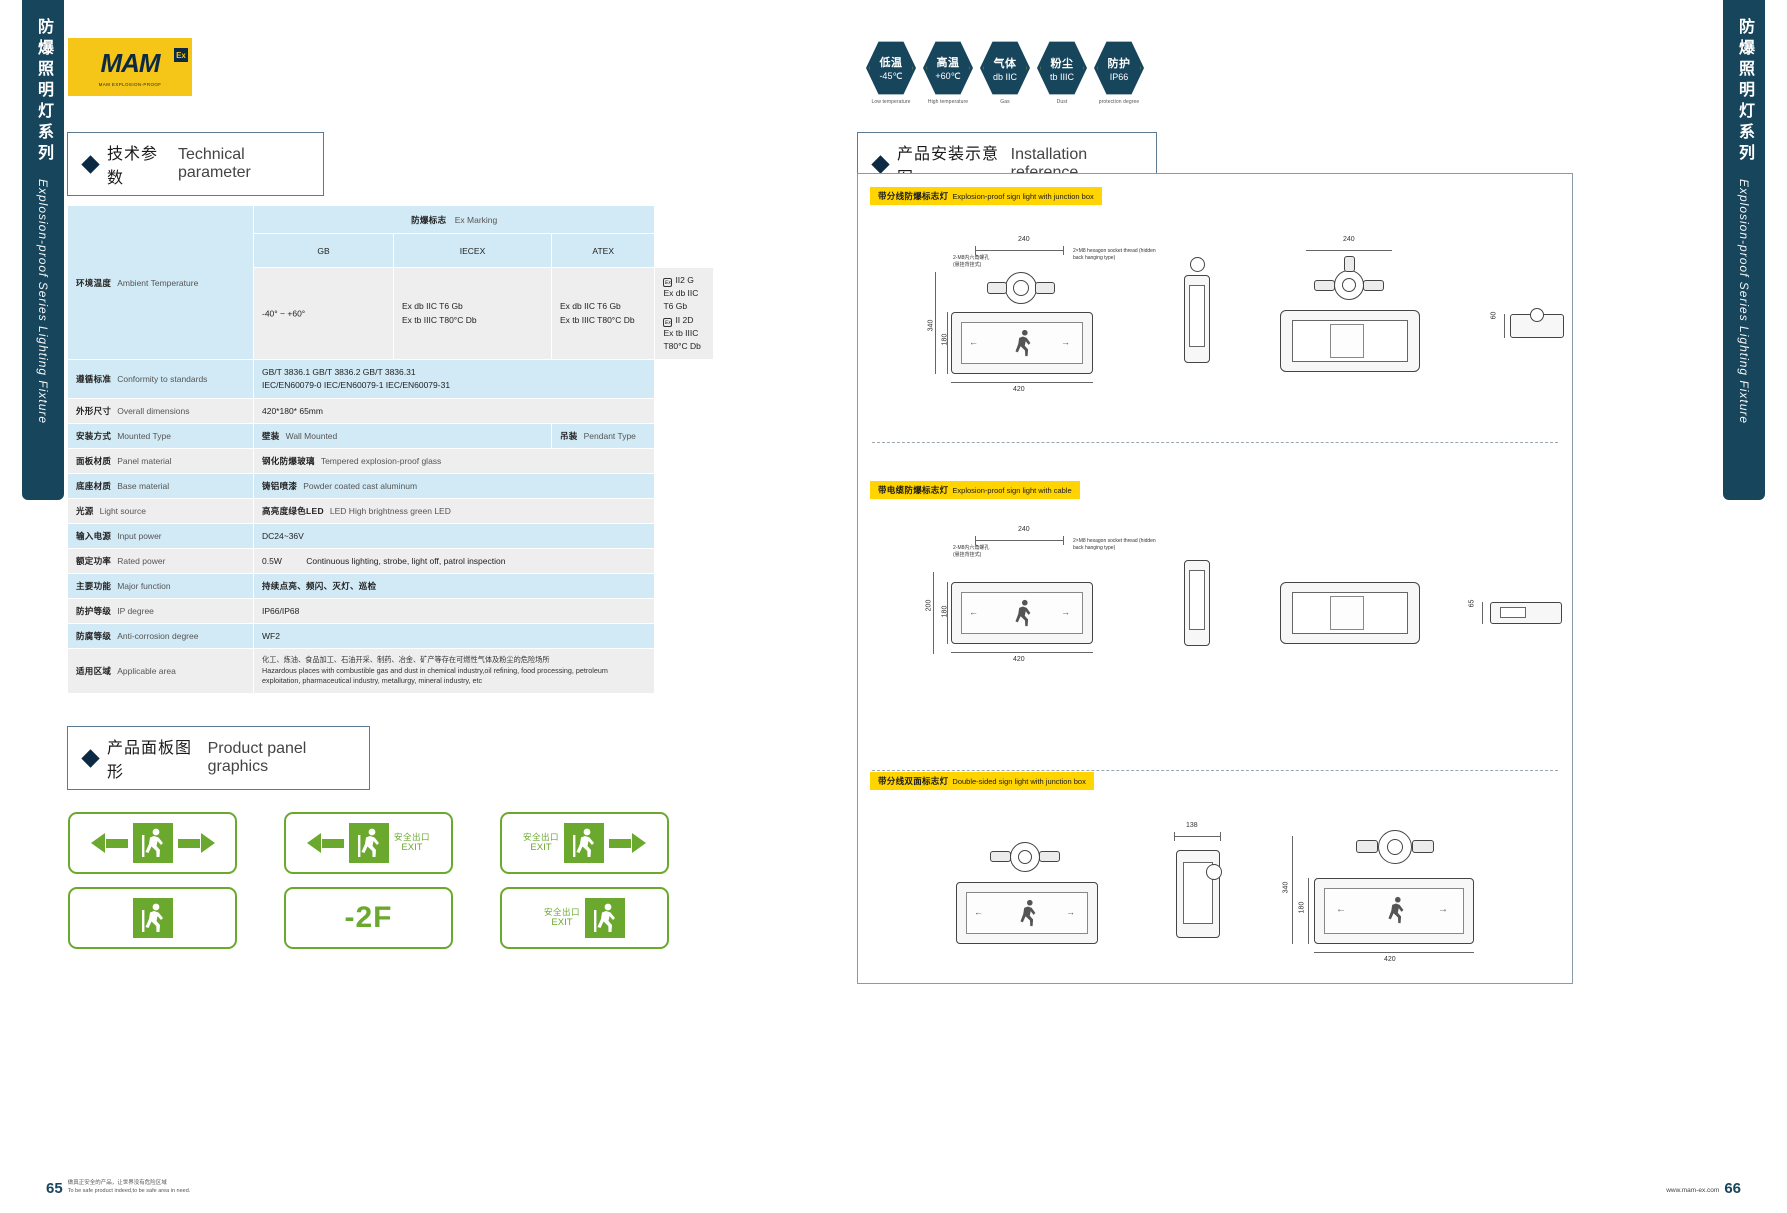 The height and width of the screenshot is (1213, 1787). I want to click on cell-panel-material-label: 面板材质 Panel material, so click(160, 461).